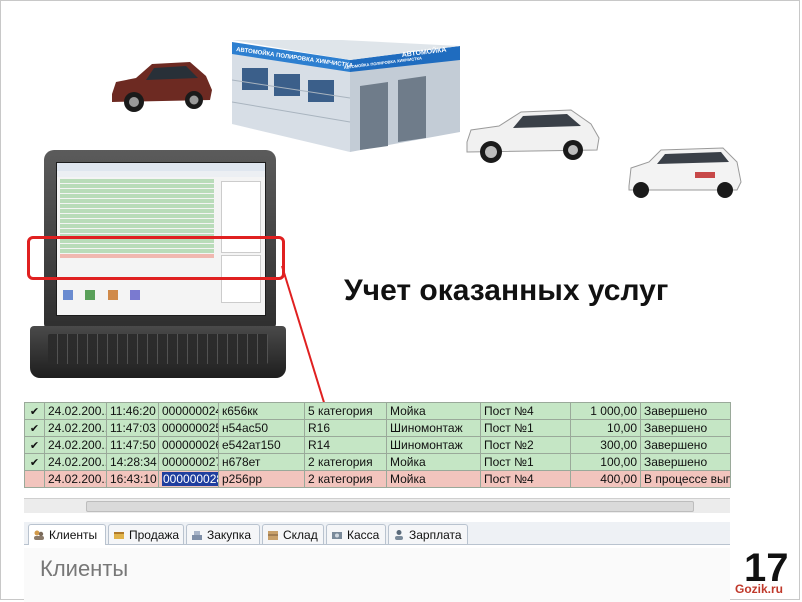 The height and width of the screenshot is (602, 802). What do you see at coordinates (67, 534) in the screenshot?
I see `tab-clients: Клиенты` at bounding box center [67, 534].